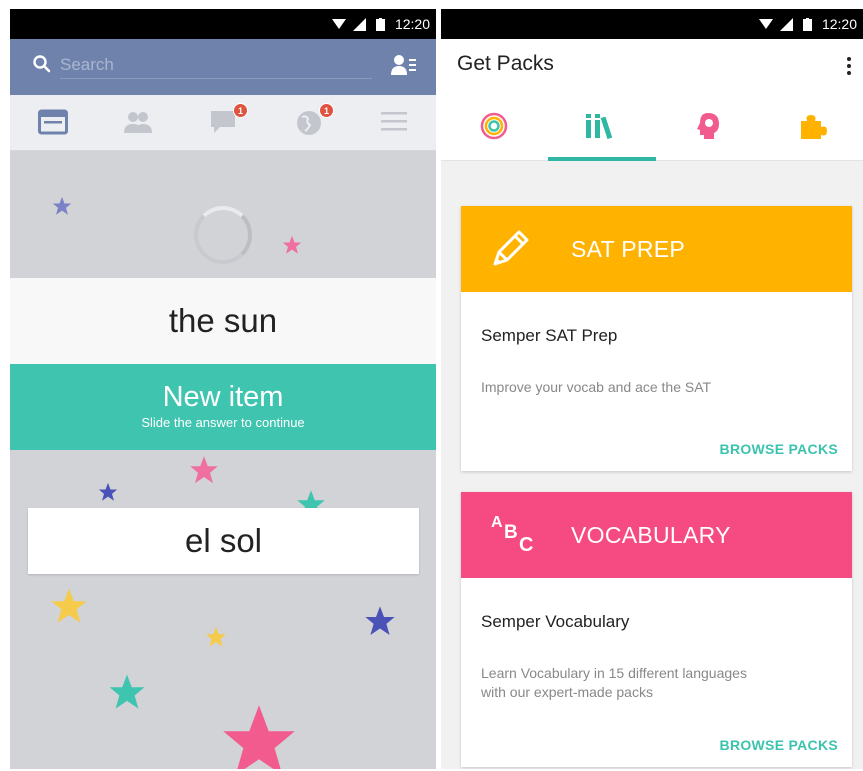  I want to click on tab-friends, so click(138, 123).